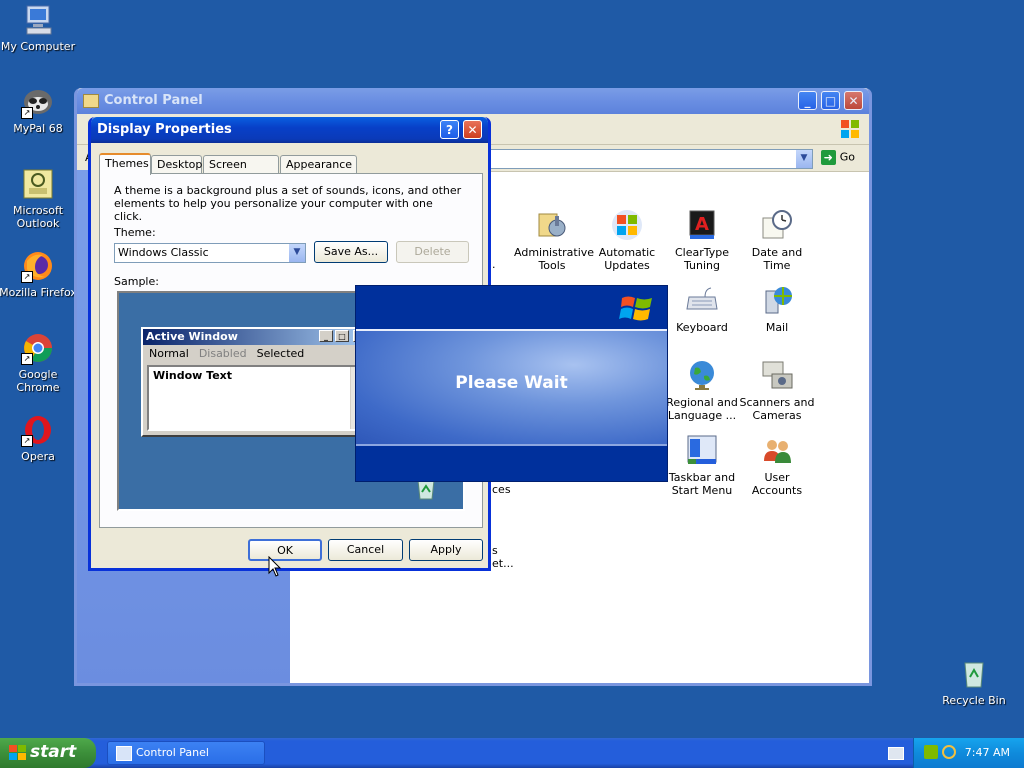 This screenshot has width=1024, height=768. What do you see at coordinates (807, 100) in the screenshot?
I see `minimize-button: _` at bounding box center [807, 100].